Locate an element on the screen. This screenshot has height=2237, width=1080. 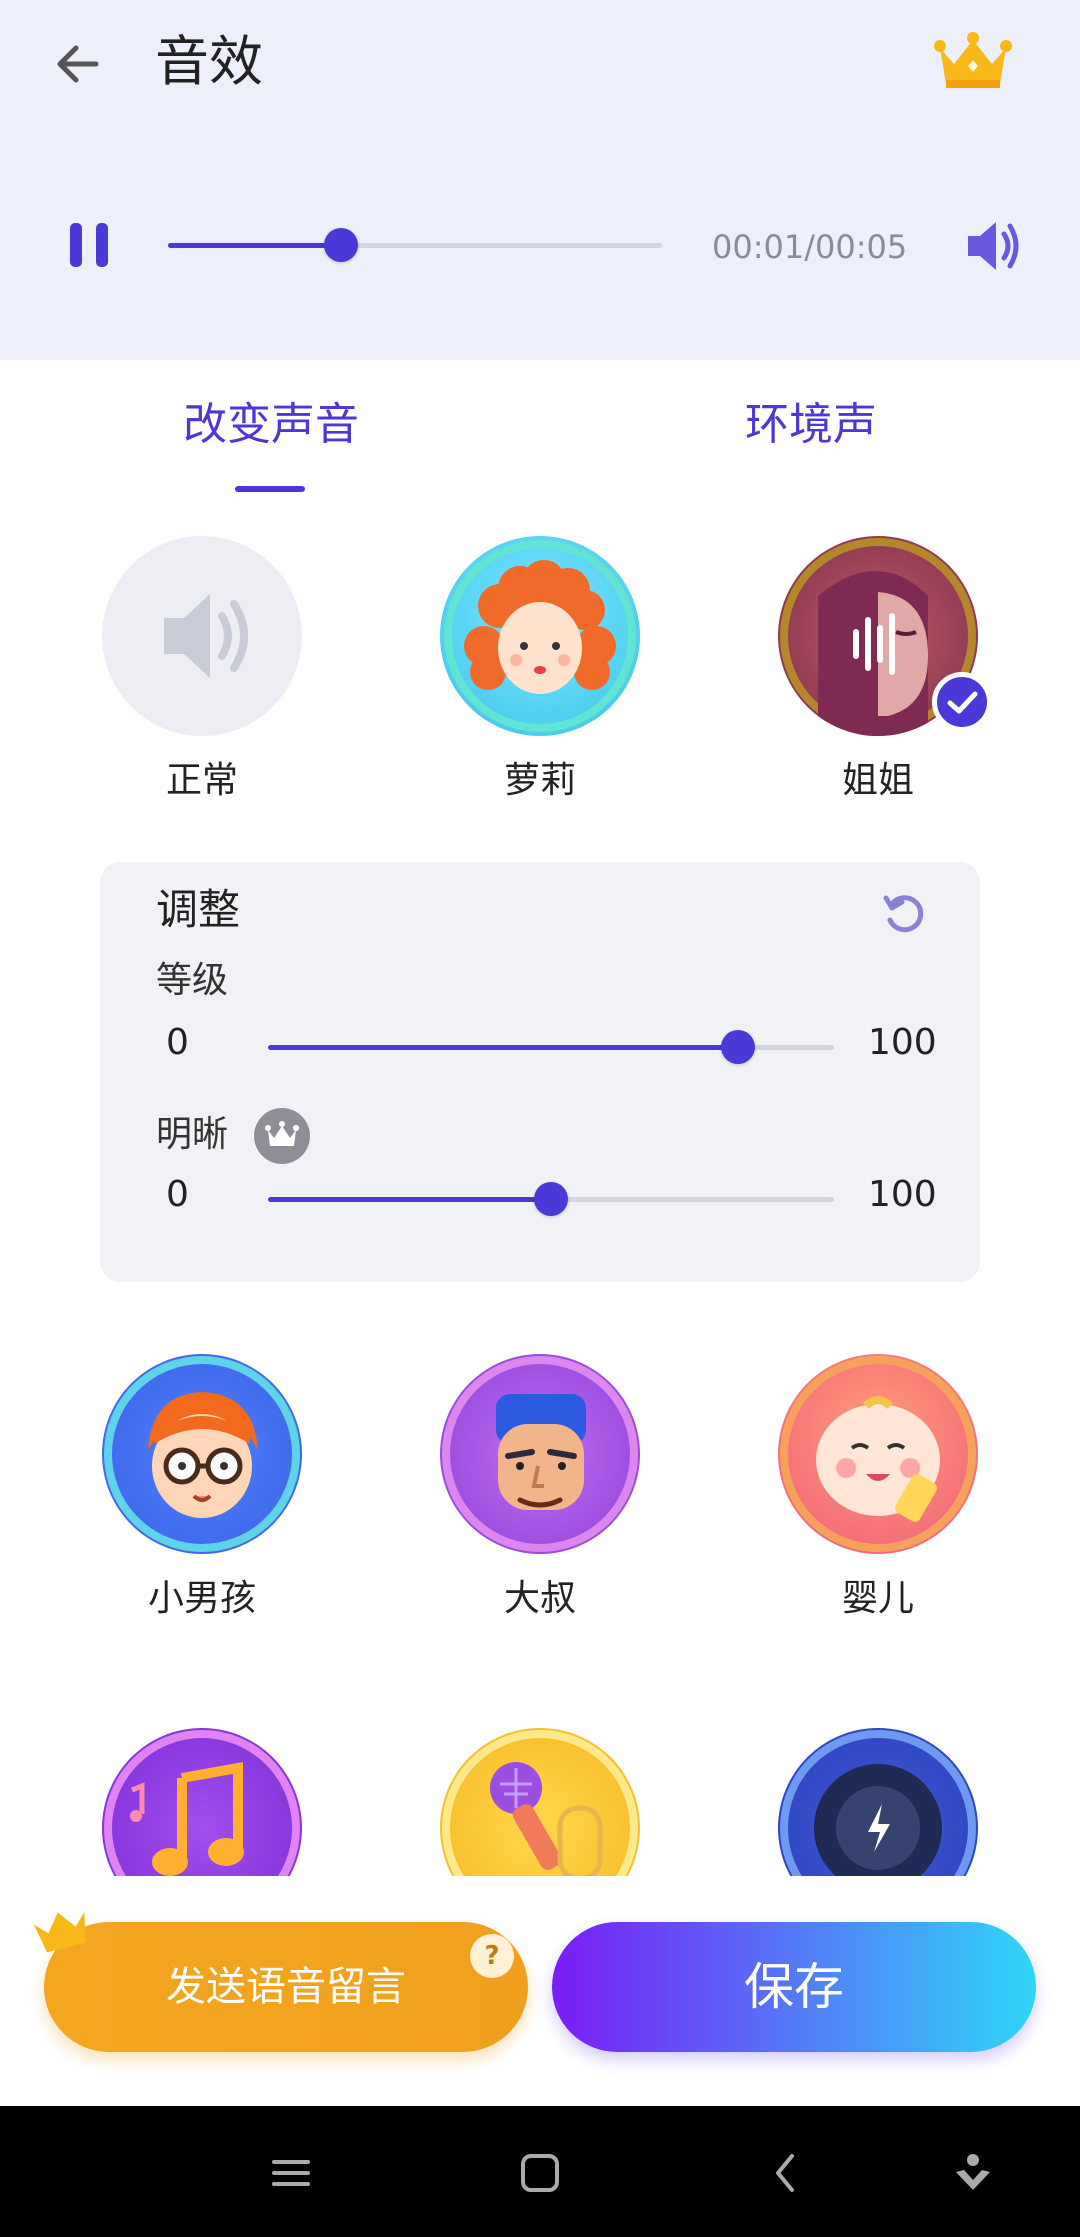
level-slider is located at coordinates (551, 1047).